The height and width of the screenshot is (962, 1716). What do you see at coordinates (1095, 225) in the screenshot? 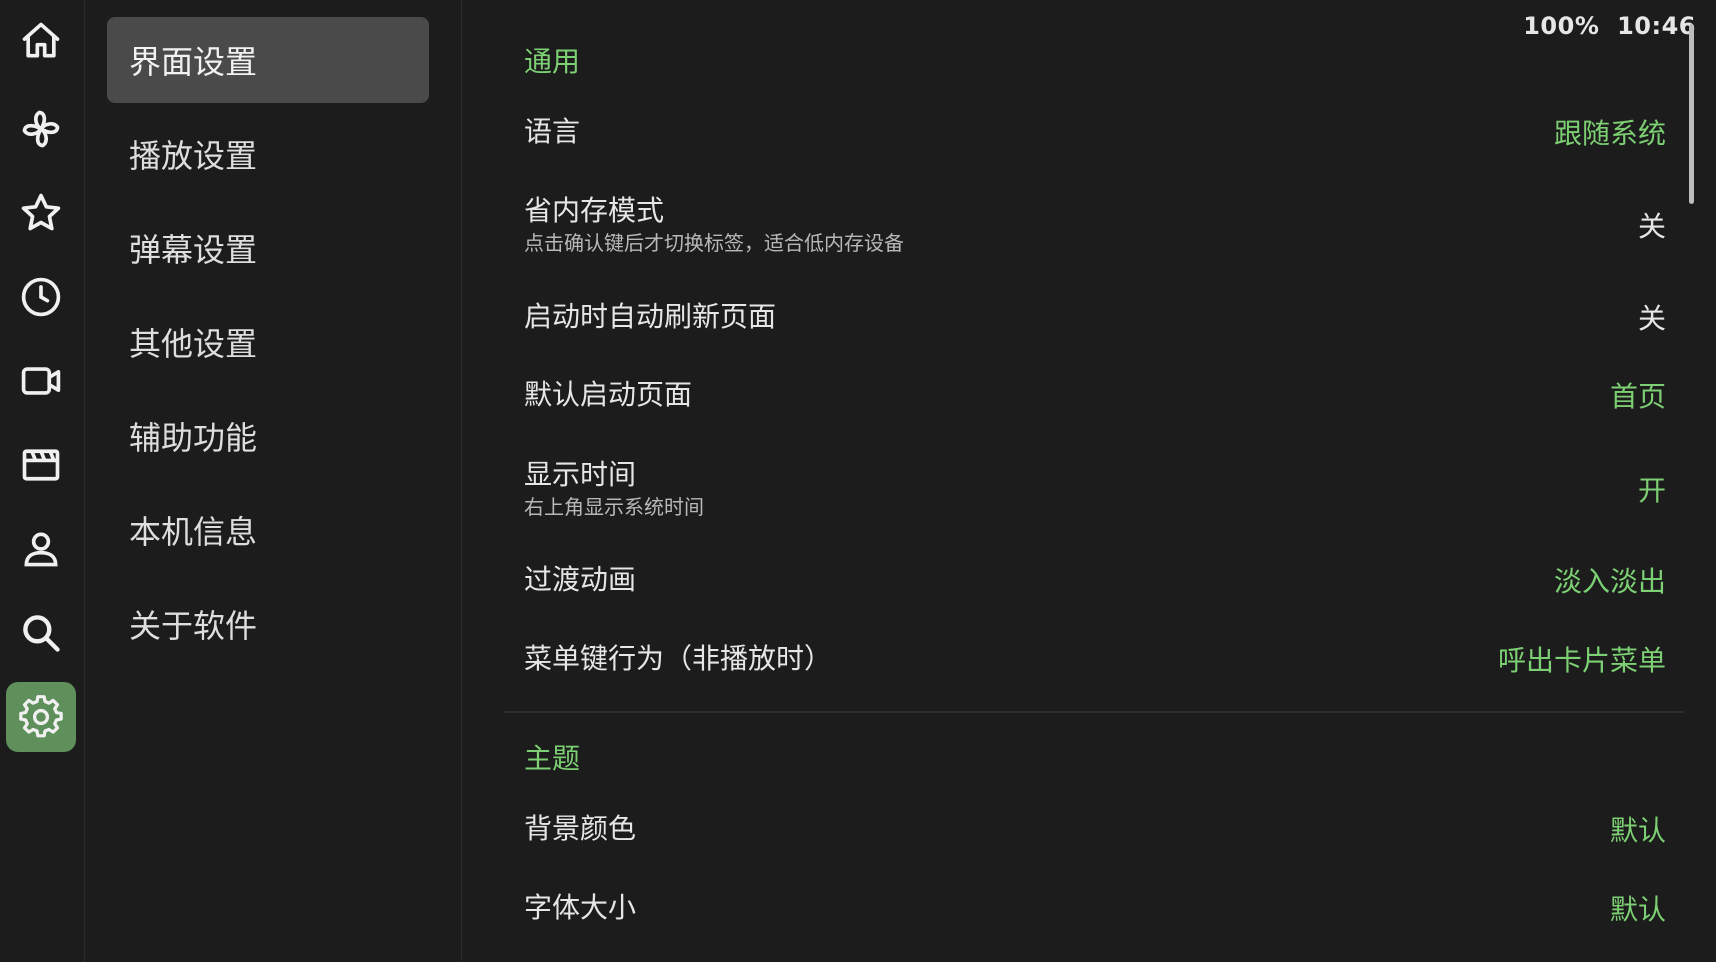
I see `setting-row-memory-saving: 省内存模式 点击确认键后才切换标签，适合低内存设备 关` at bounding box center [1095, 225].